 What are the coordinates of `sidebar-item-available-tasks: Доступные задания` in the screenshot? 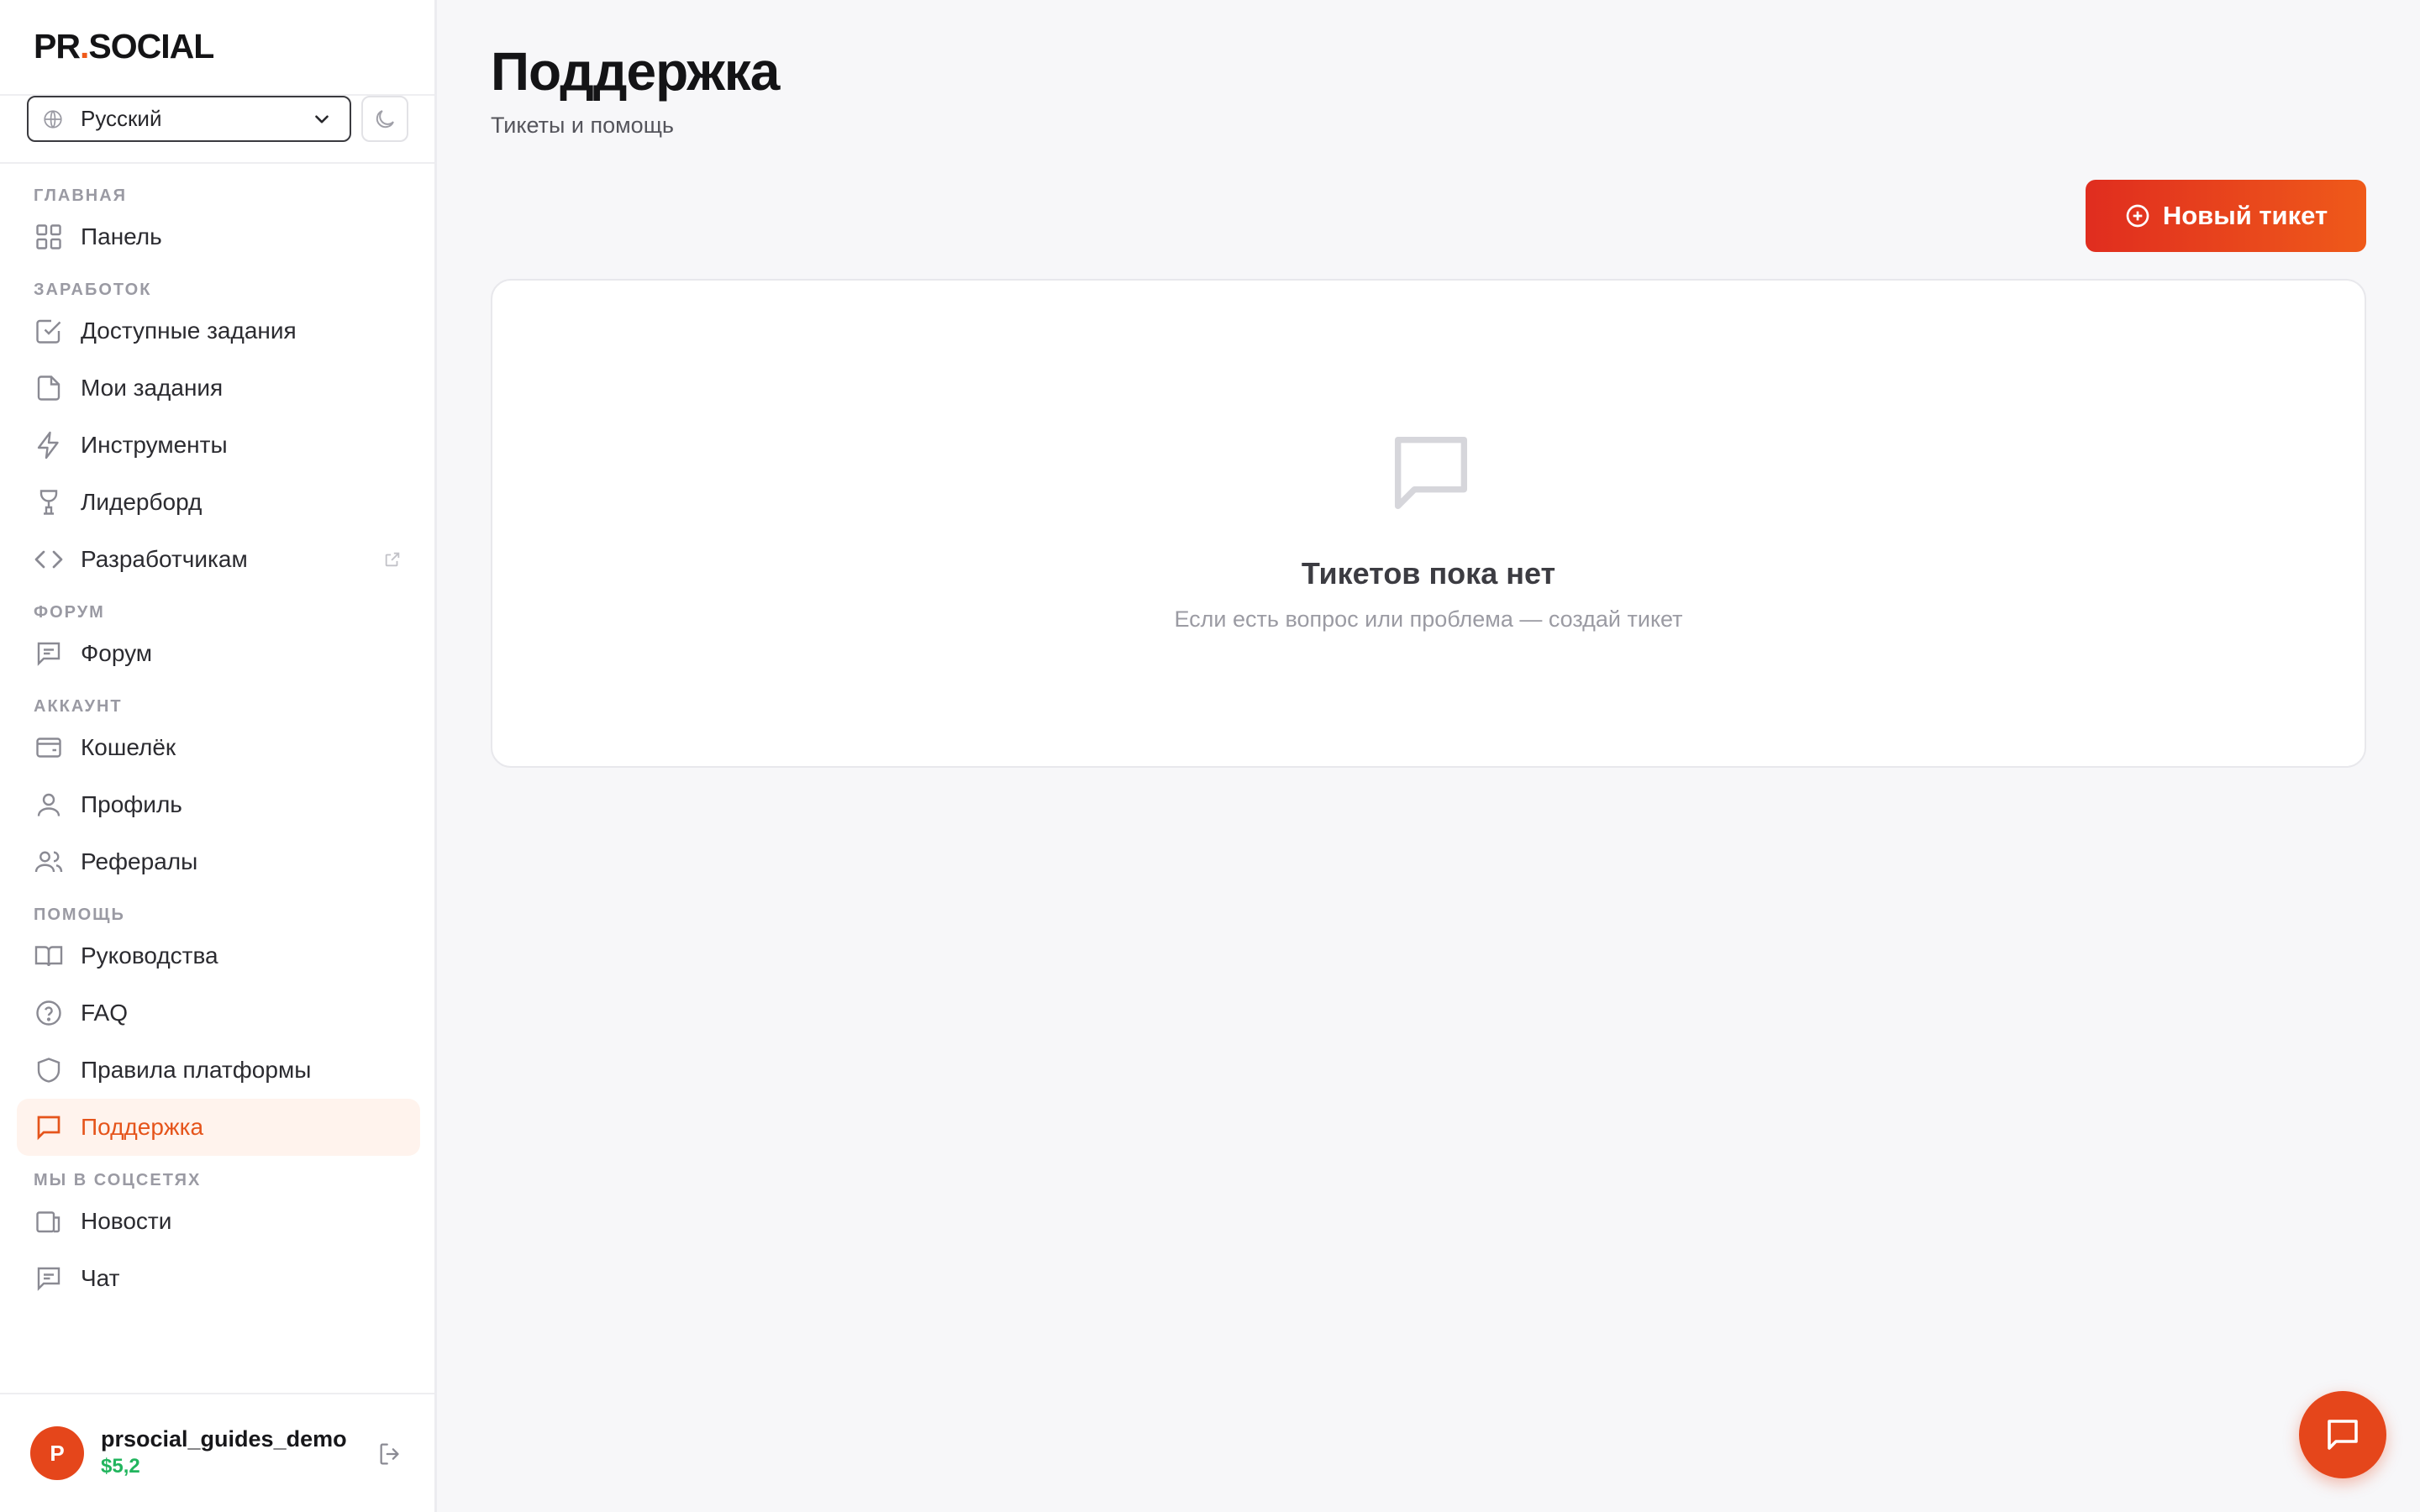 It's located at (218, 331).